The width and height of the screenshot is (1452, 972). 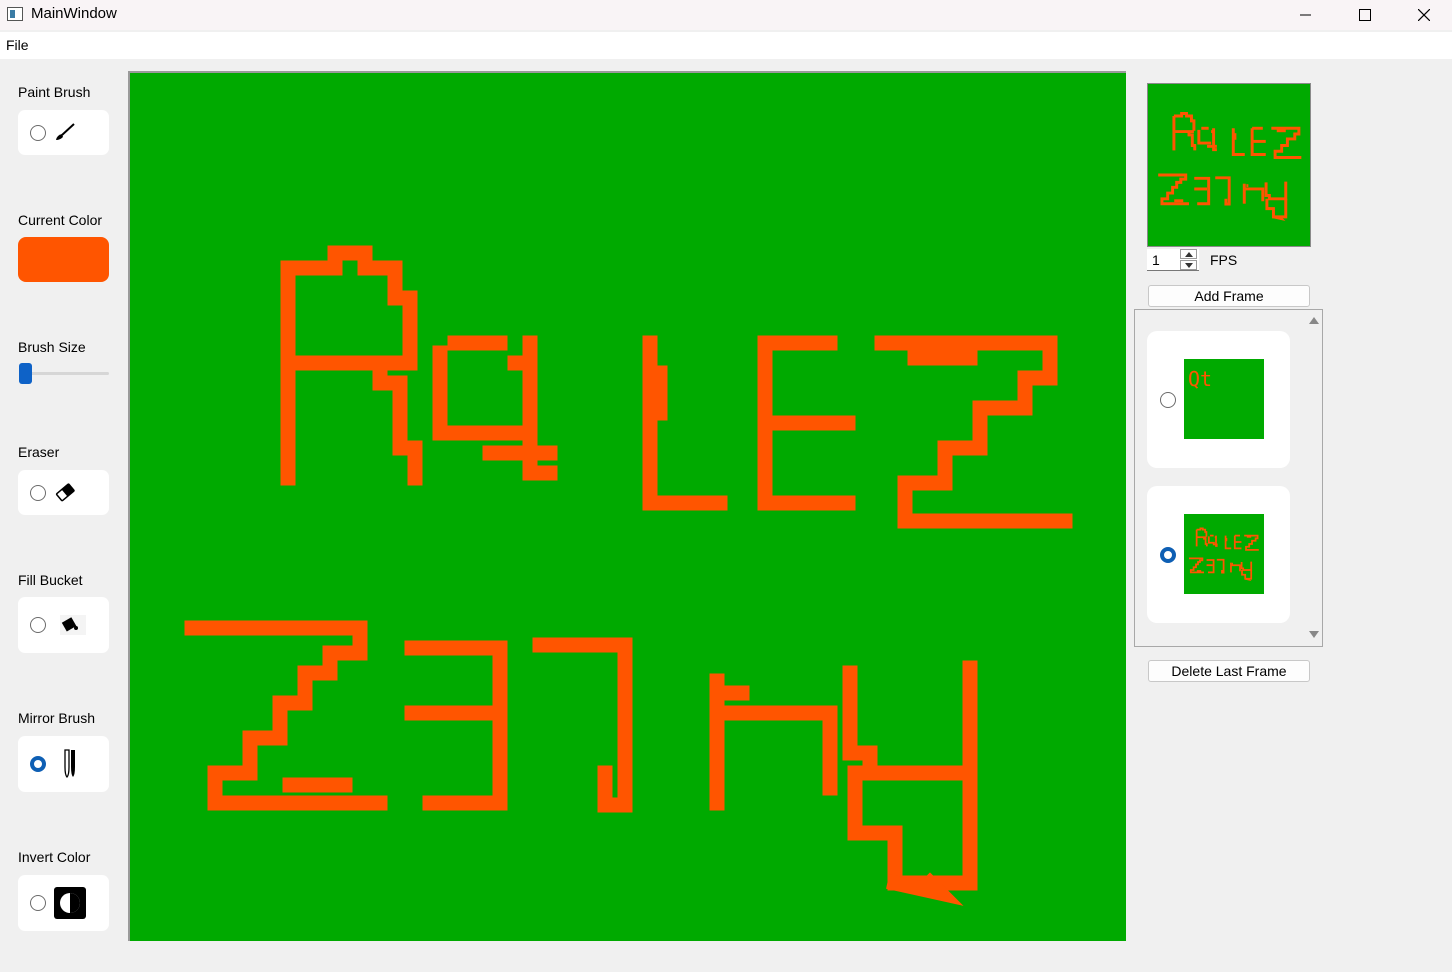 I want to click on minimize-button, so click(x=1306, y=15).